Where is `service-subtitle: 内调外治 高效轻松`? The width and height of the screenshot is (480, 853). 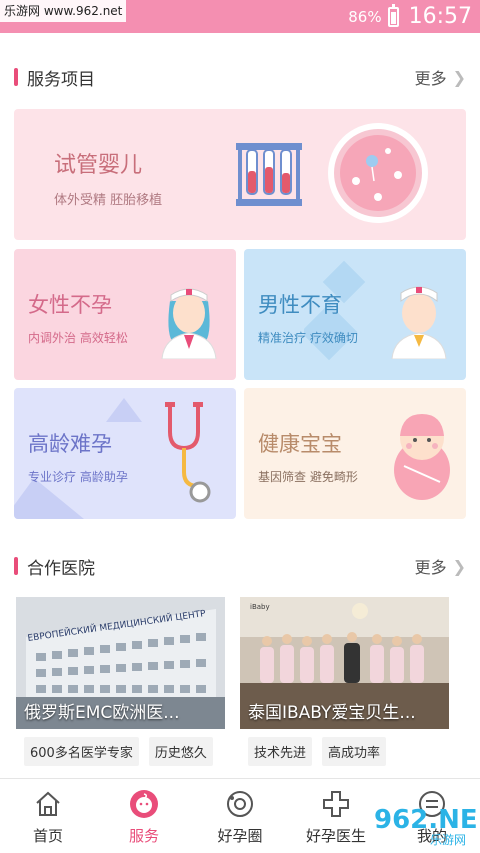
service-subtitle: 内调外治 高效轻松 is located at coordinates (78, 338).